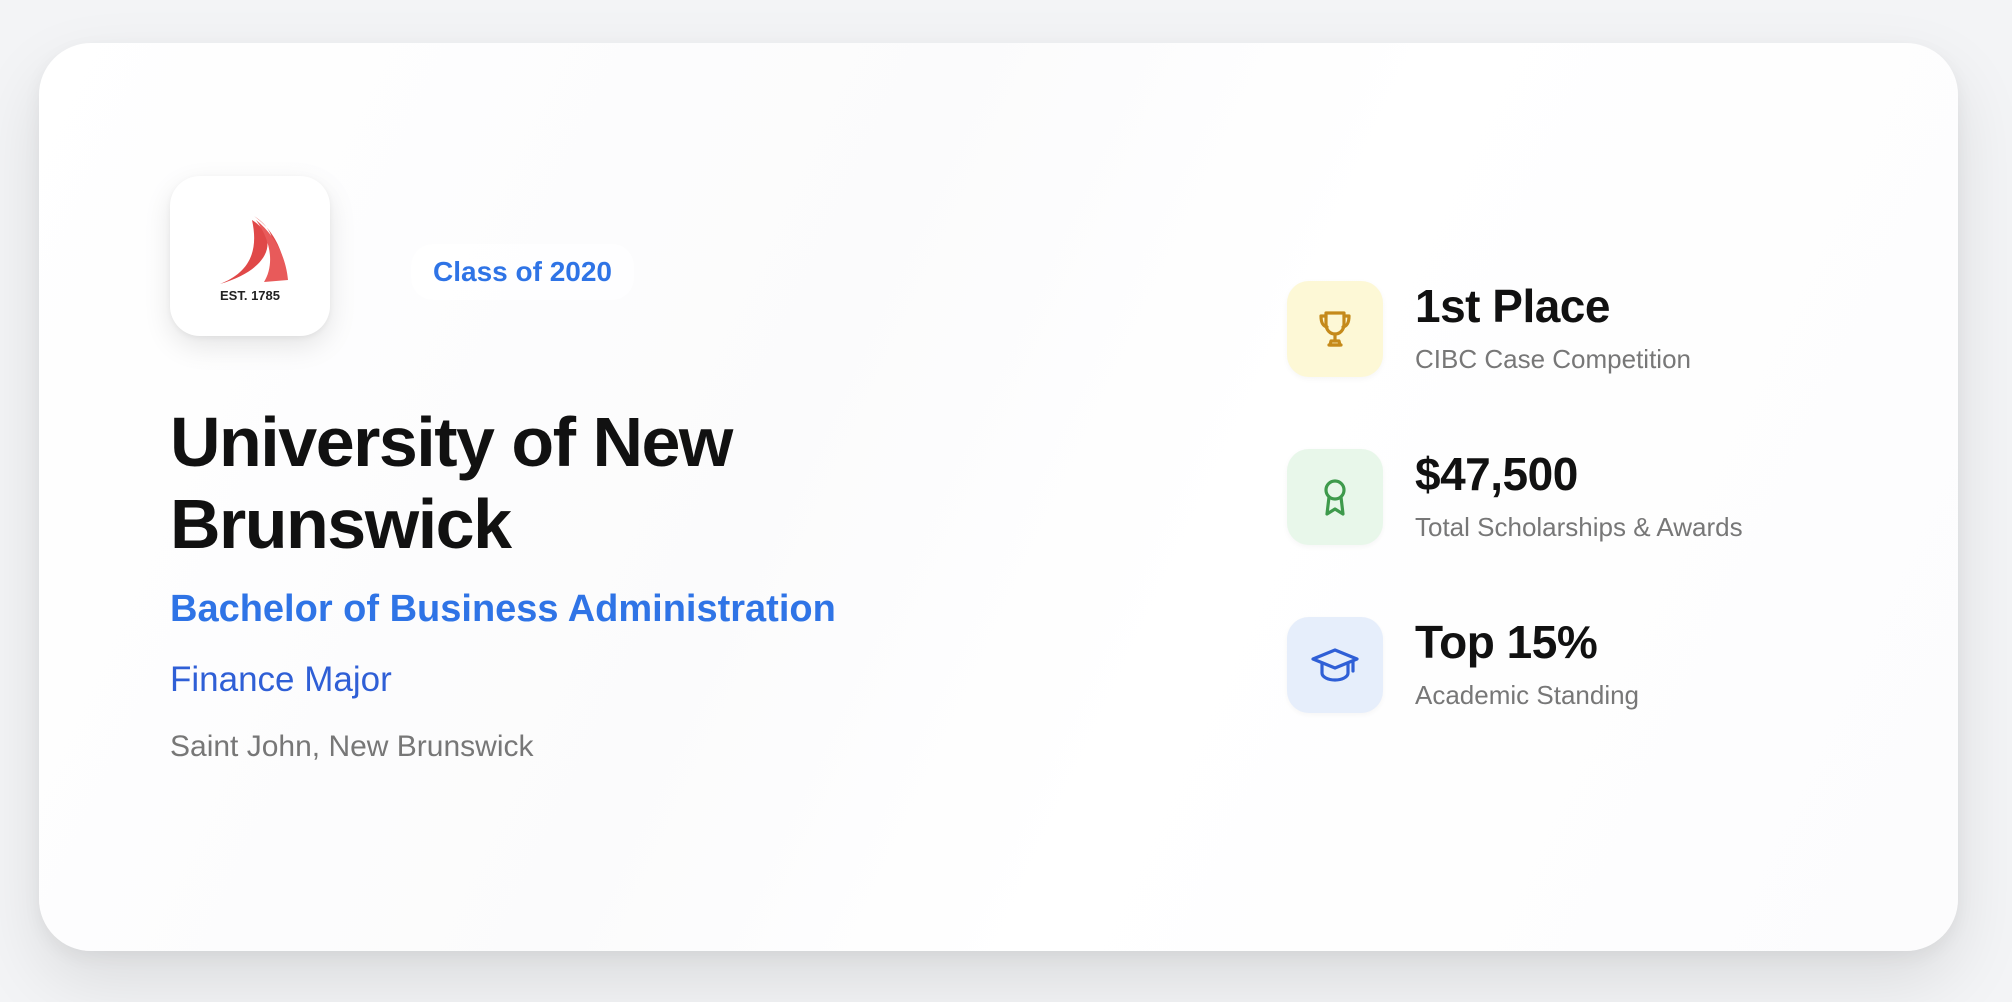 The width and height of the screenshot is (2012, 1002). Describe the element at coordinates (1496, 474) in the screenshot. I see `stat-value: $47,500` at that location.